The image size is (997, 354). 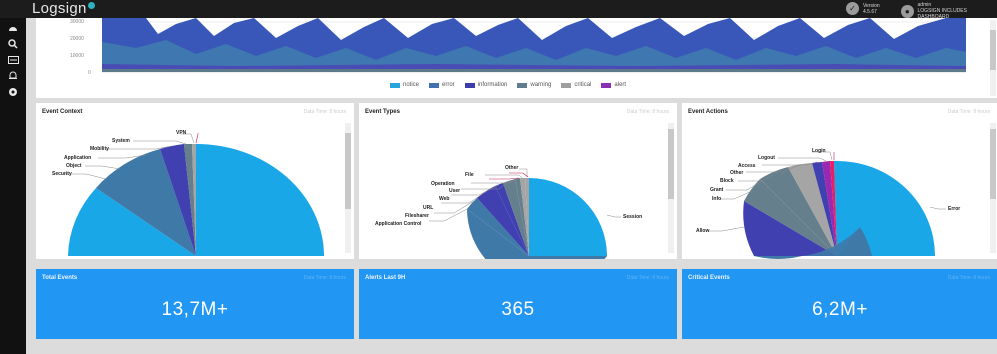 I want to click on legend-item-alert: alert, so click(x=613, y=85).